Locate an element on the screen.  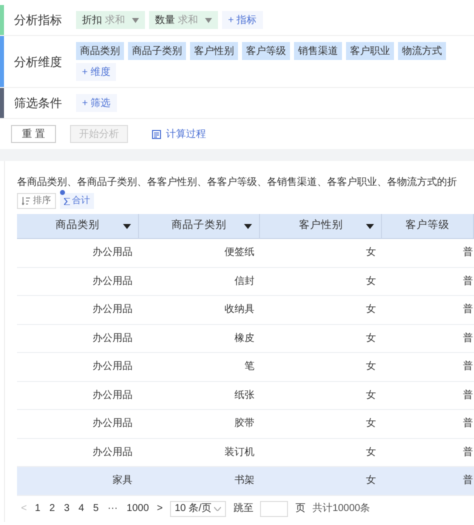
dimension-tag: 销售渠道 is located at coordinates (318, 51).